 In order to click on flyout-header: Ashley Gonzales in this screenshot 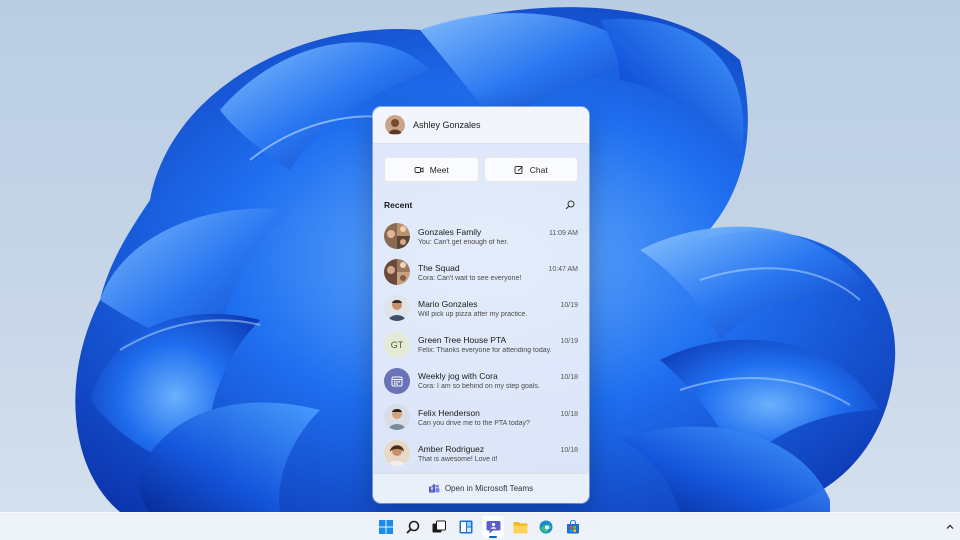, I will do `click(481, 125)`.